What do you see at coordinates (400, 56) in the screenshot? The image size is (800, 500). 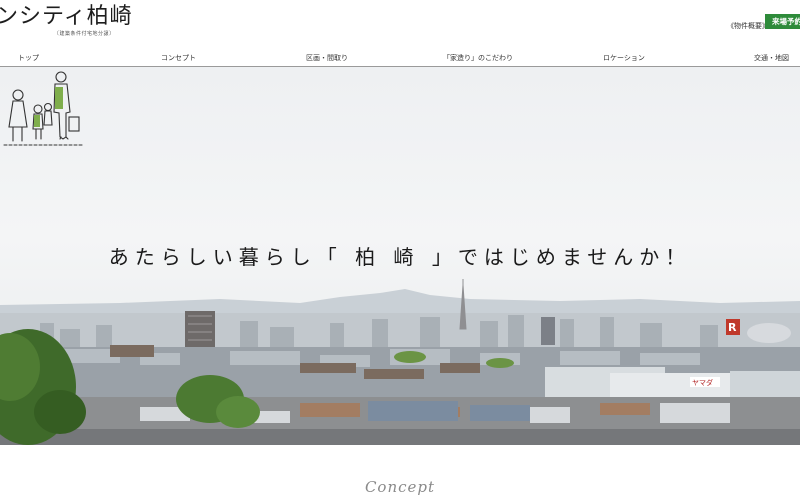 I see `main-nav: トップ コンセプト 区画・間取り 「家造り」のこだわり ロケーション 交通・地図` at bounding box center [400, 56].